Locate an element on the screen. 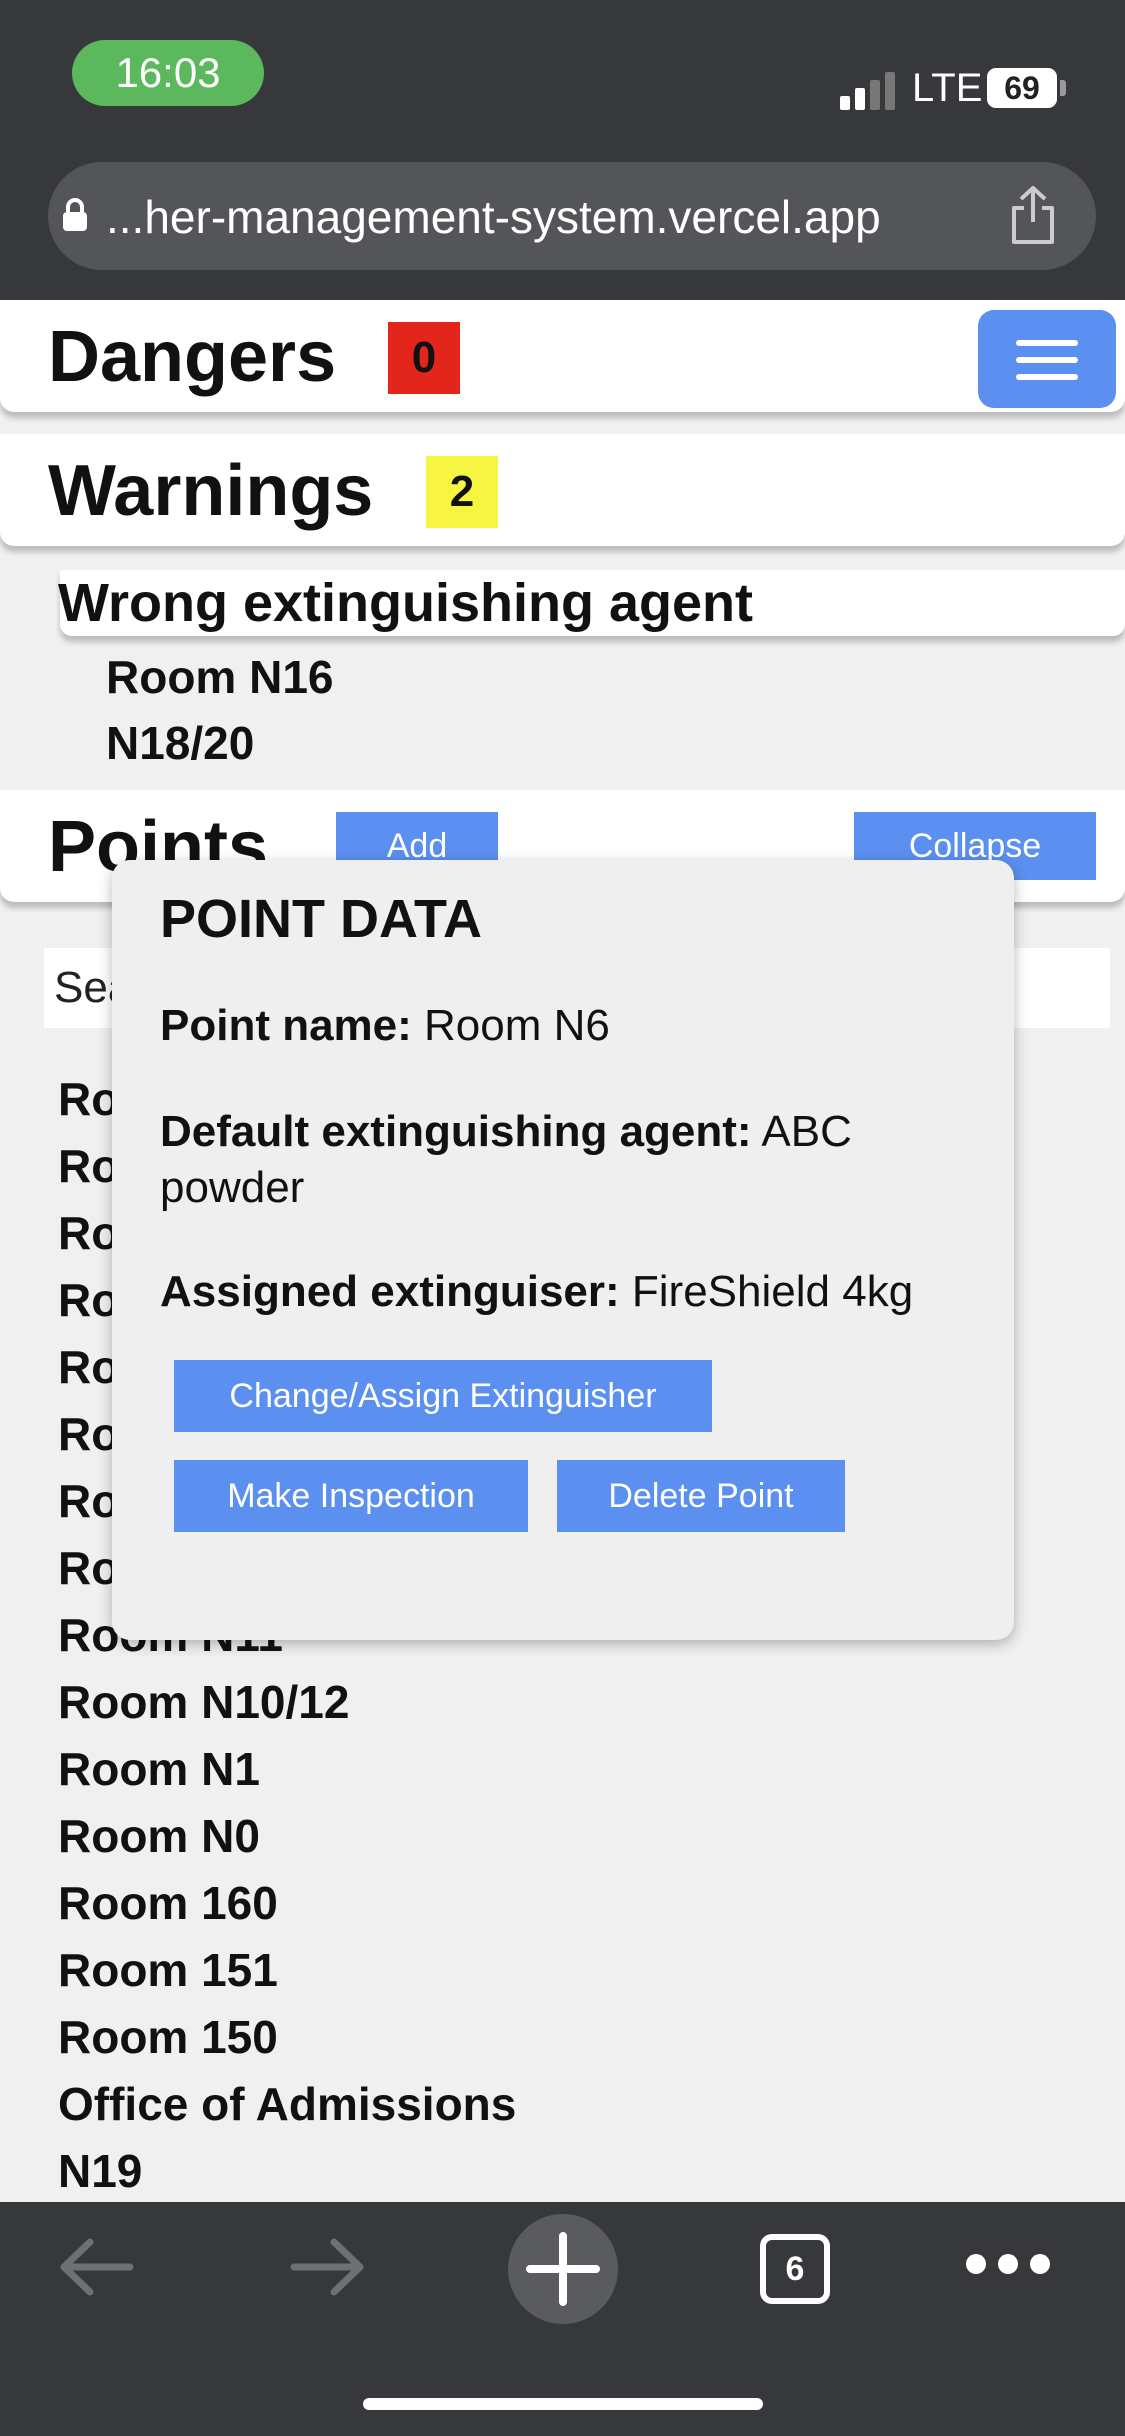  point-list-item: Room N10/12 is located at coordinates (203, 1702).